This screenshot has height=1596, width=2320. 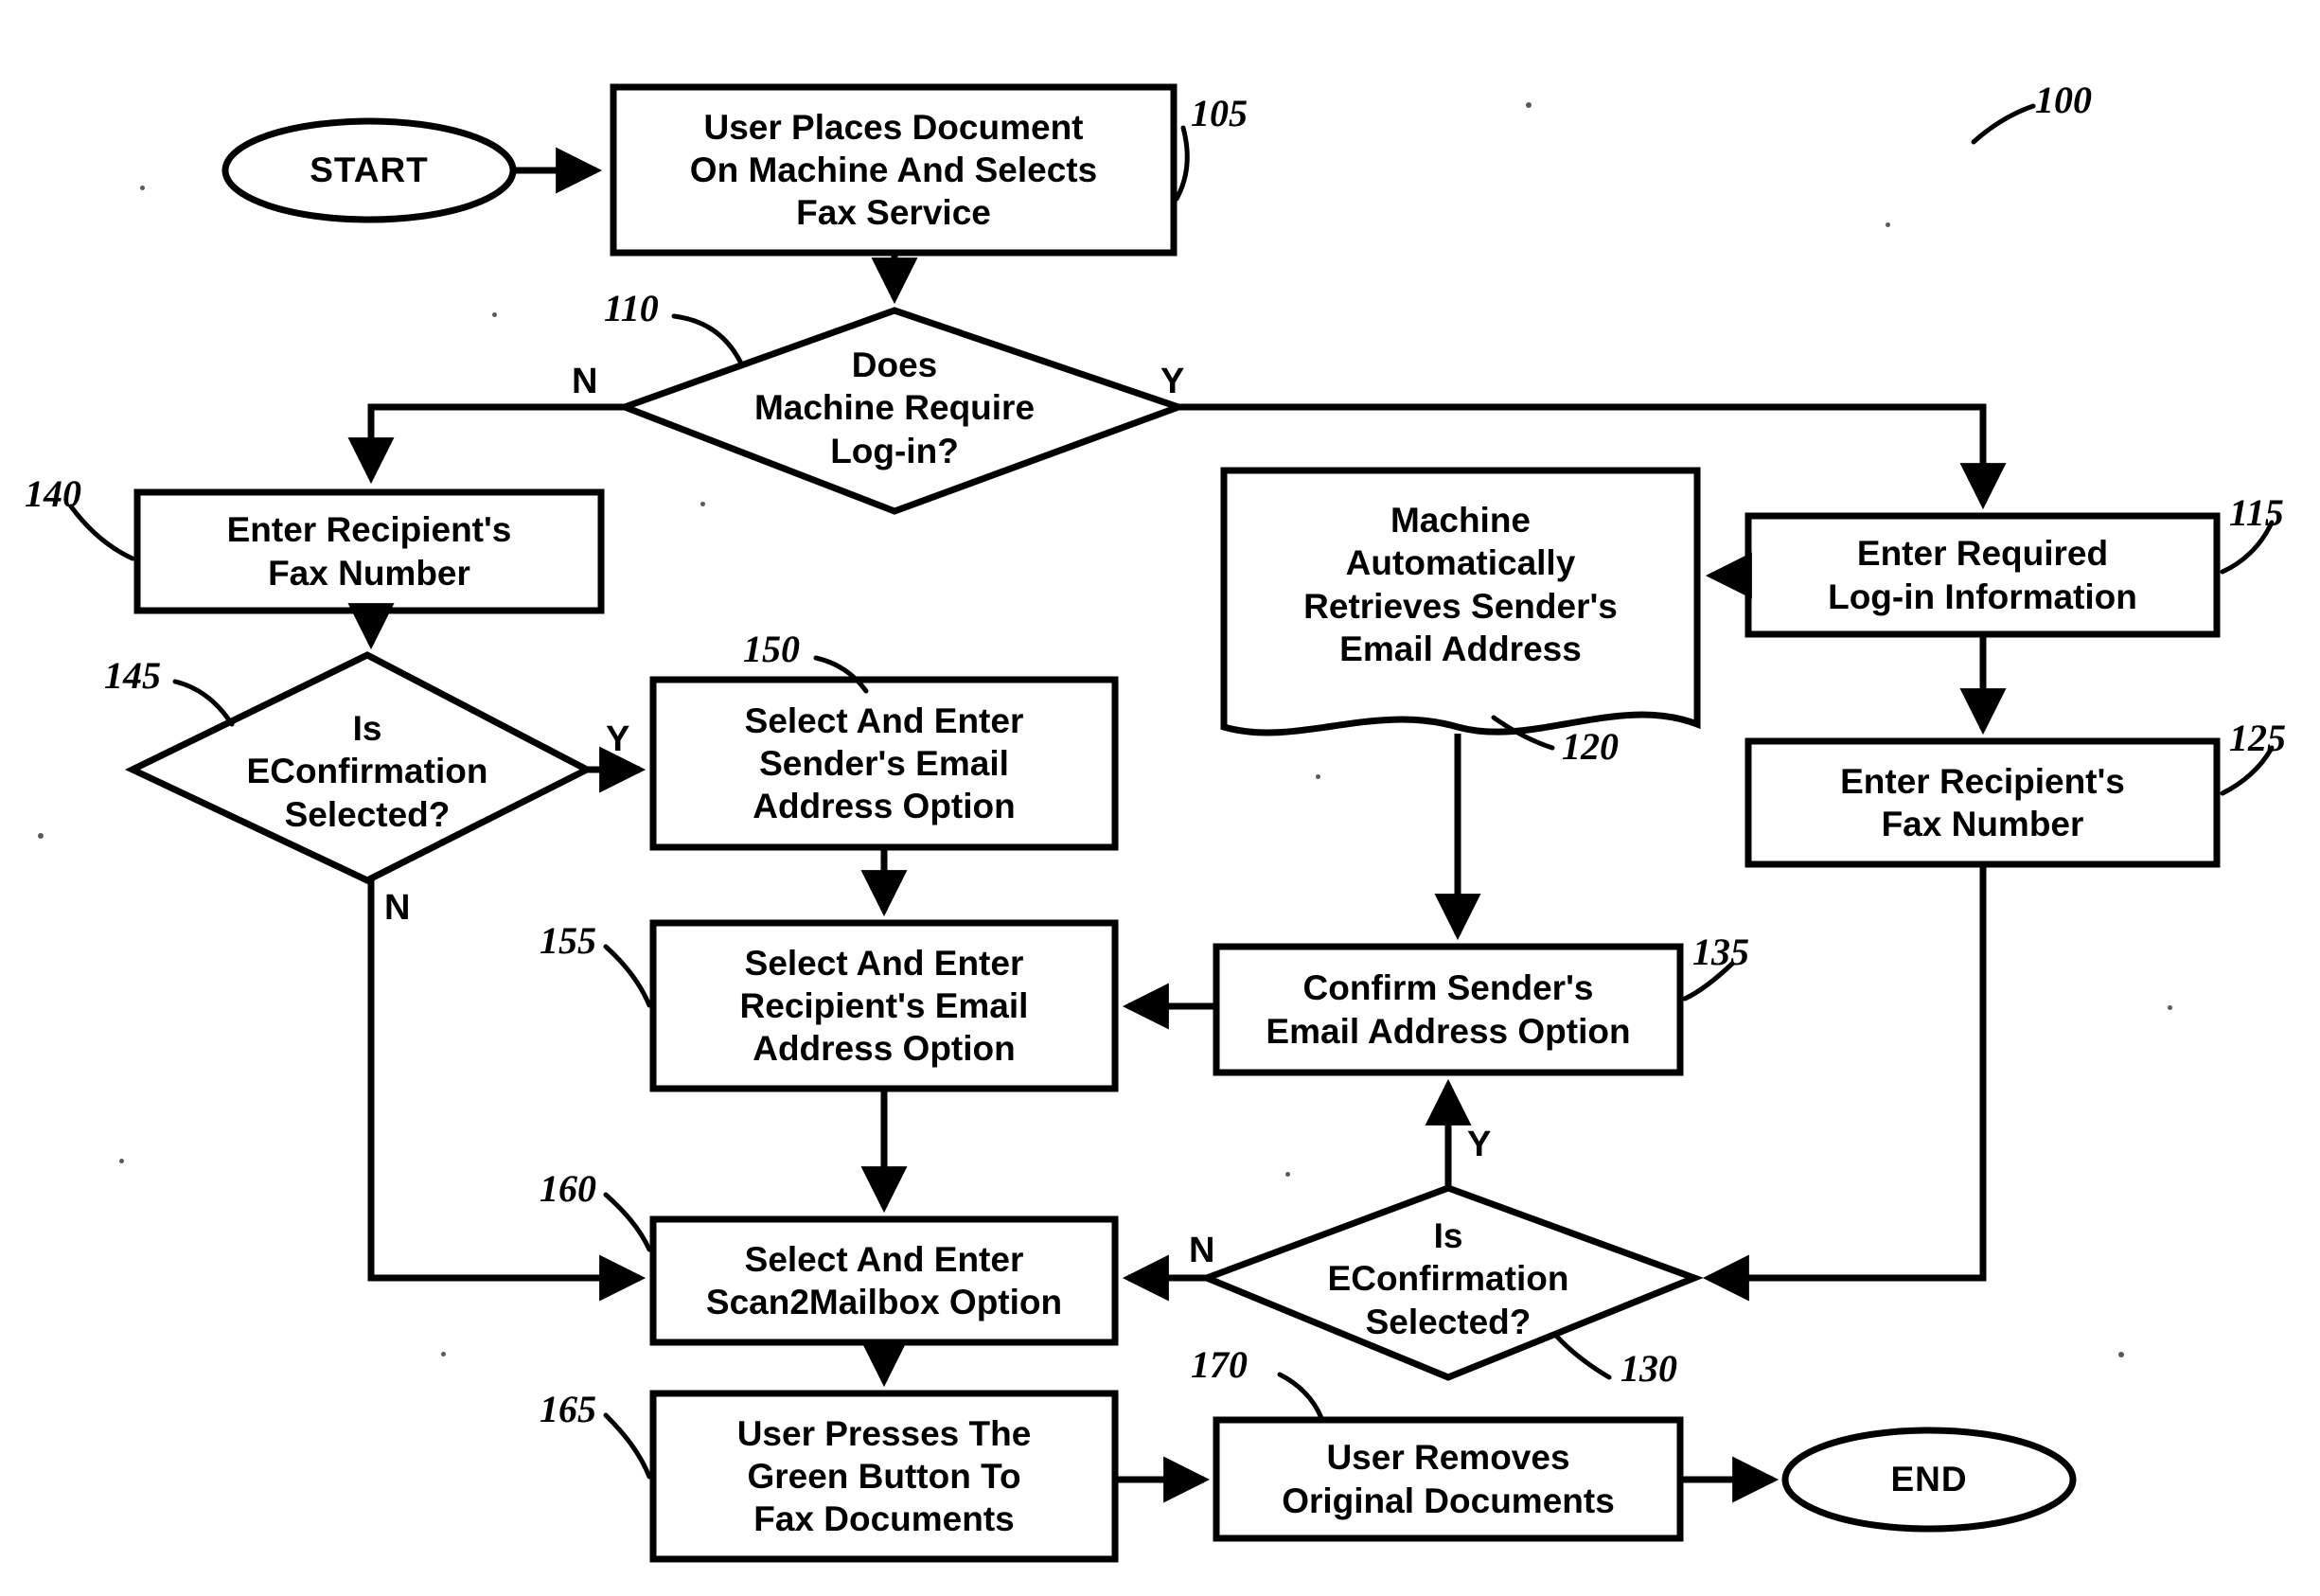 What do you see at coordinates (1448, 1010) in the screenshot?
I see `node-135-shape` at bounding box center [1448, 1010].